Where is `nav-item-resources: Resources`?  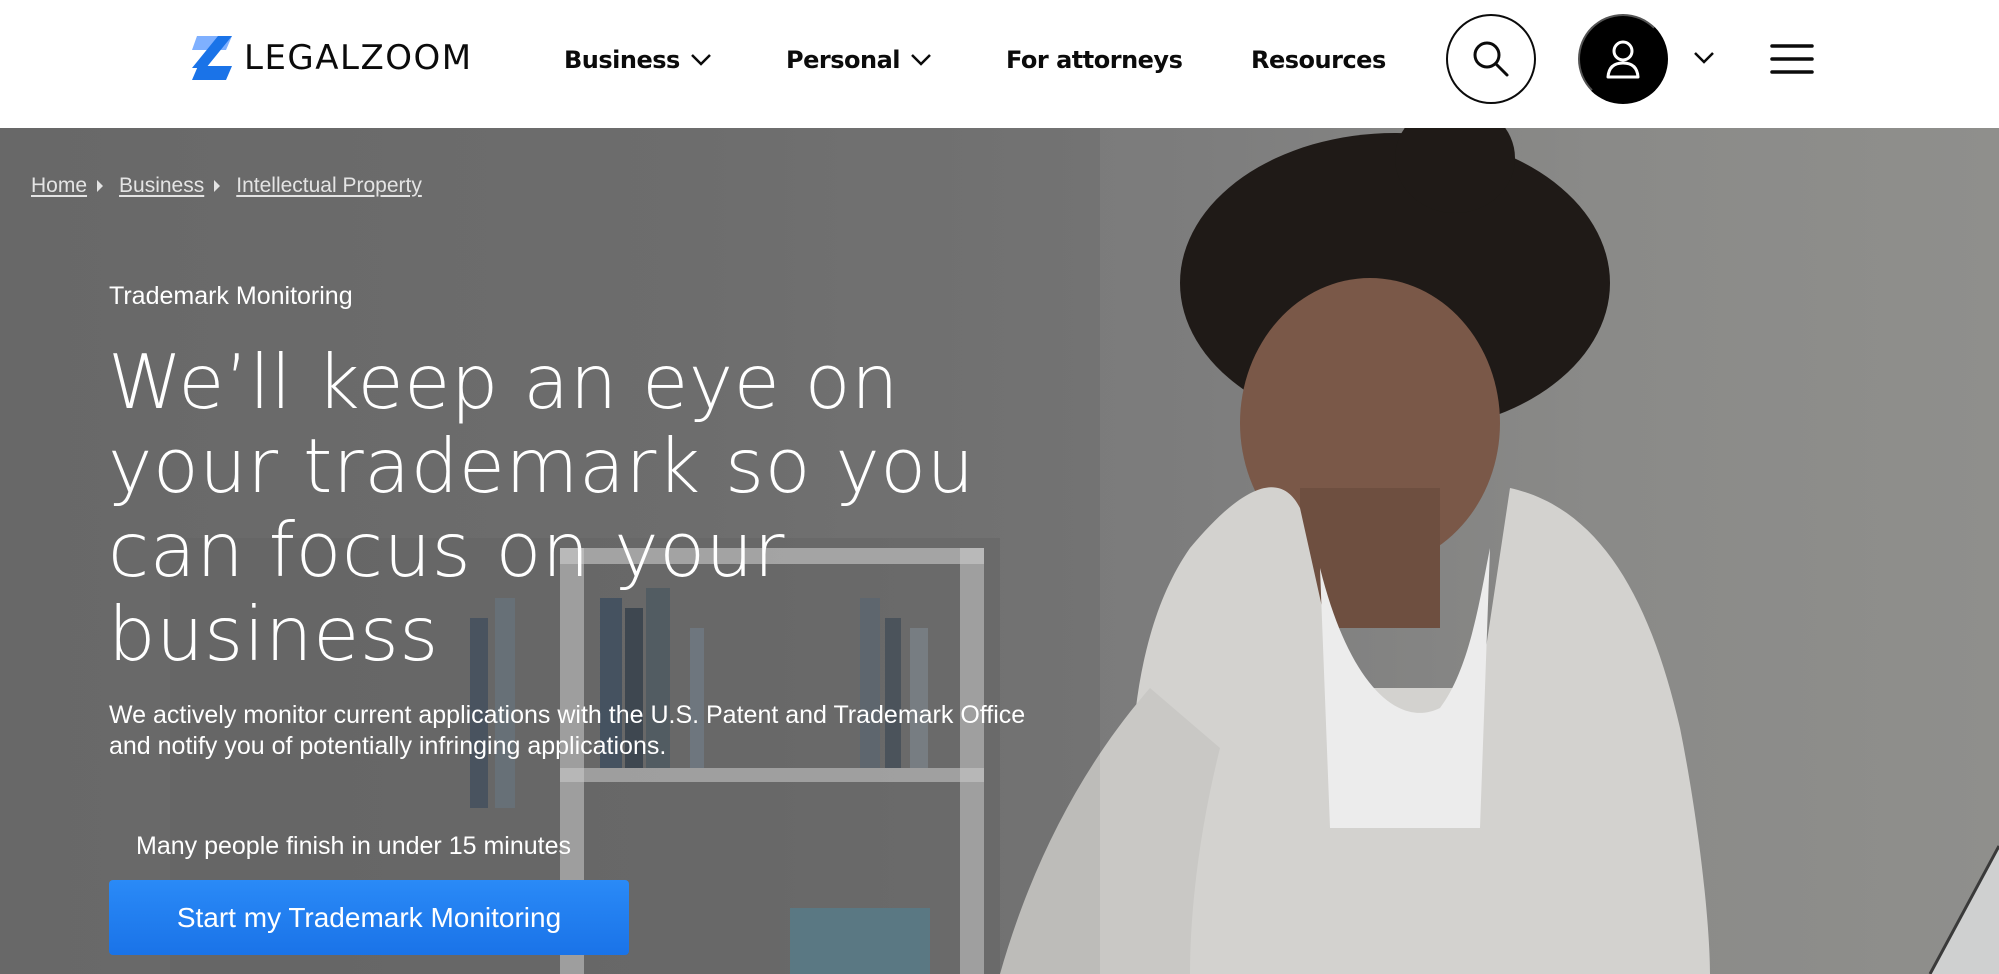 nav-item-resources: Resources is located at coordinates (1318, 60).